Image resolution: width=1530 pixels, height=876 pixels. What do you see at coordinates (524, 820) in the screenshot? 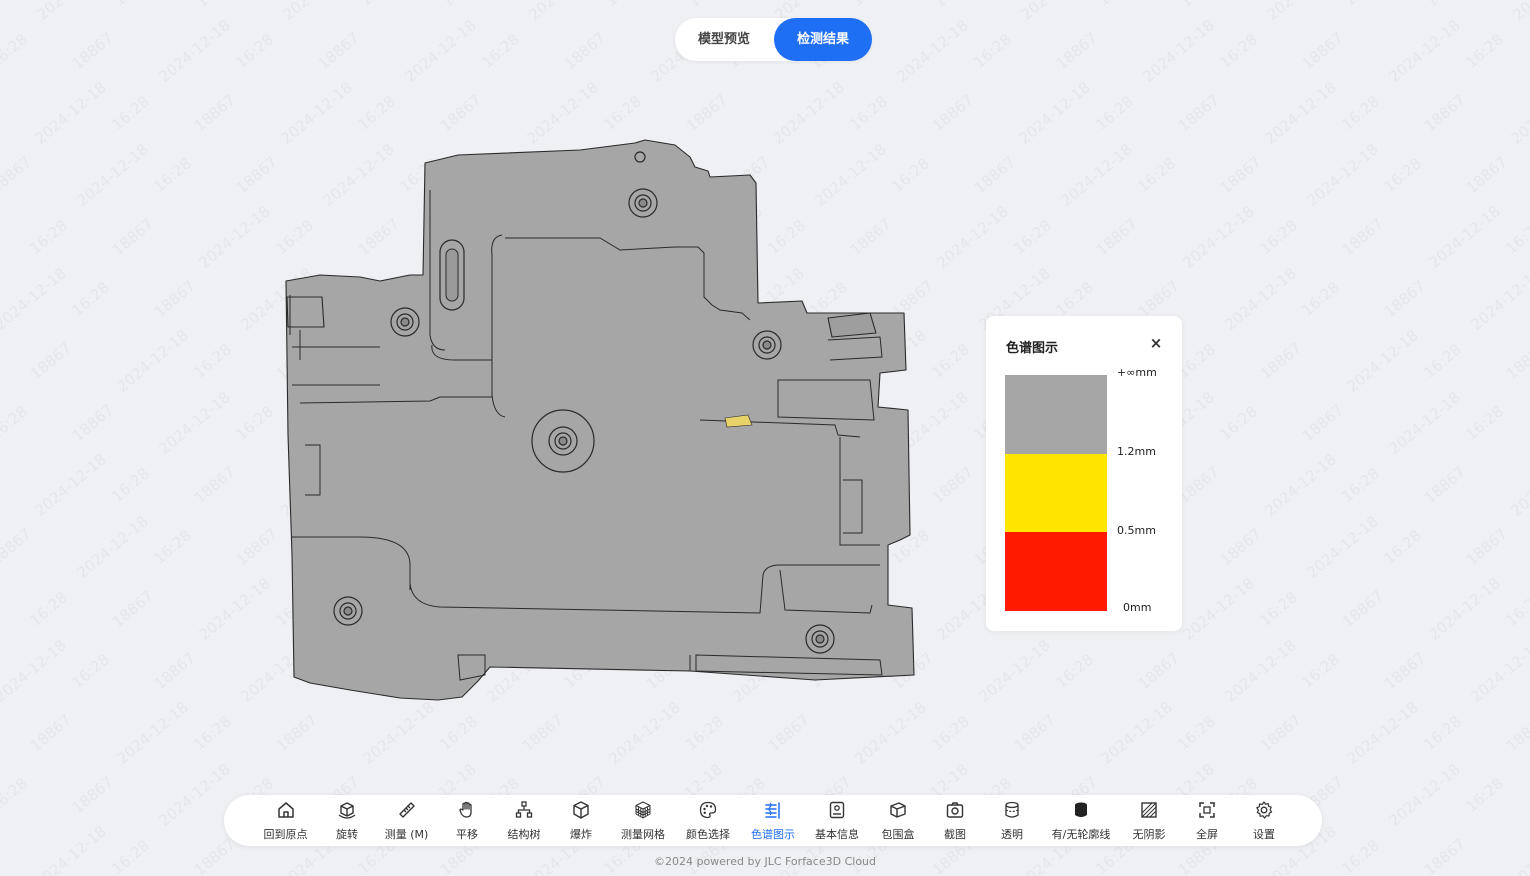
I see `tool-structure-tree: 结构树` at bounding box center [524, 820].